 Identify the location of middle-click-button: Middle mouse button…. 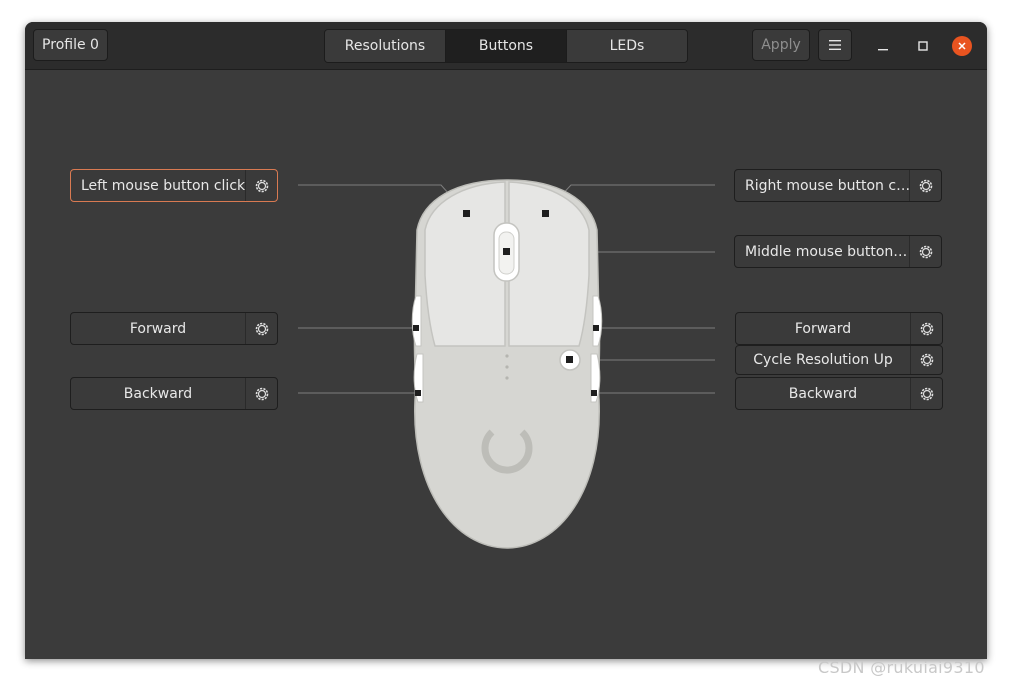
(838, 251).